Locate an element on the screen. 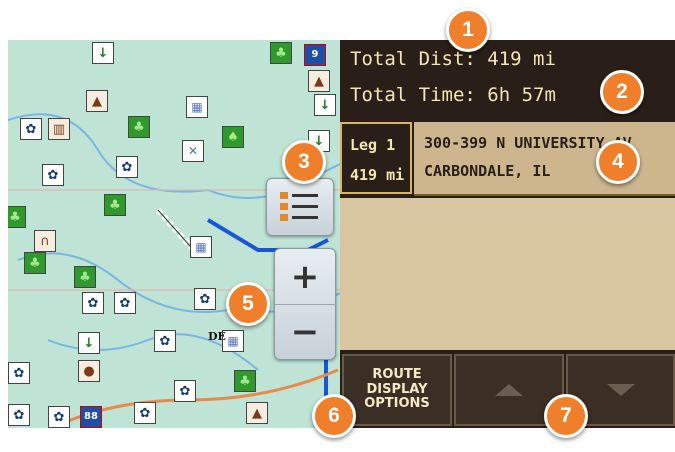  route-list-button is located at coordinates (300, 207).